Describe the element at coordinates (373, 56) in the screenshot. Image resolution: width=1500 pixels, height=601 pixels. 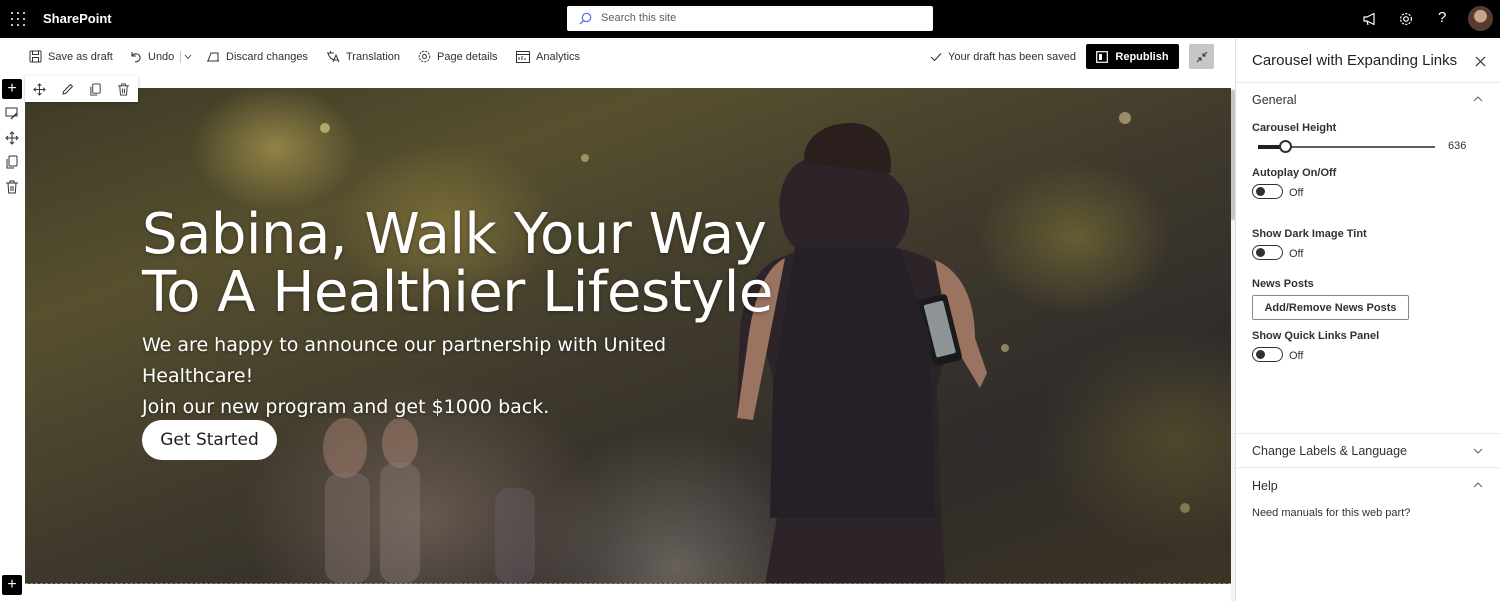
I see `translation-label: Translation` at that location.